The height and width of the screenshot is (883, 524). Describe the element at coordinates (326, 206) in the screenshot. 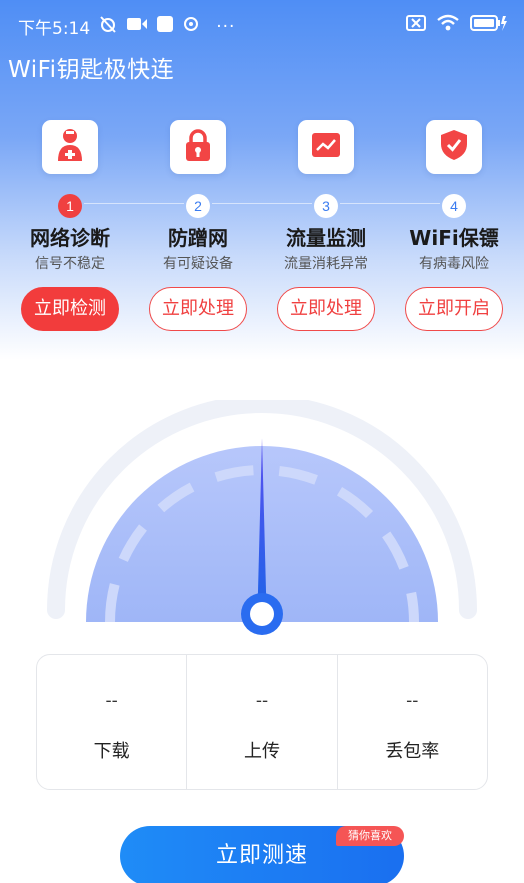

I see `step-badge: 3` at that location.